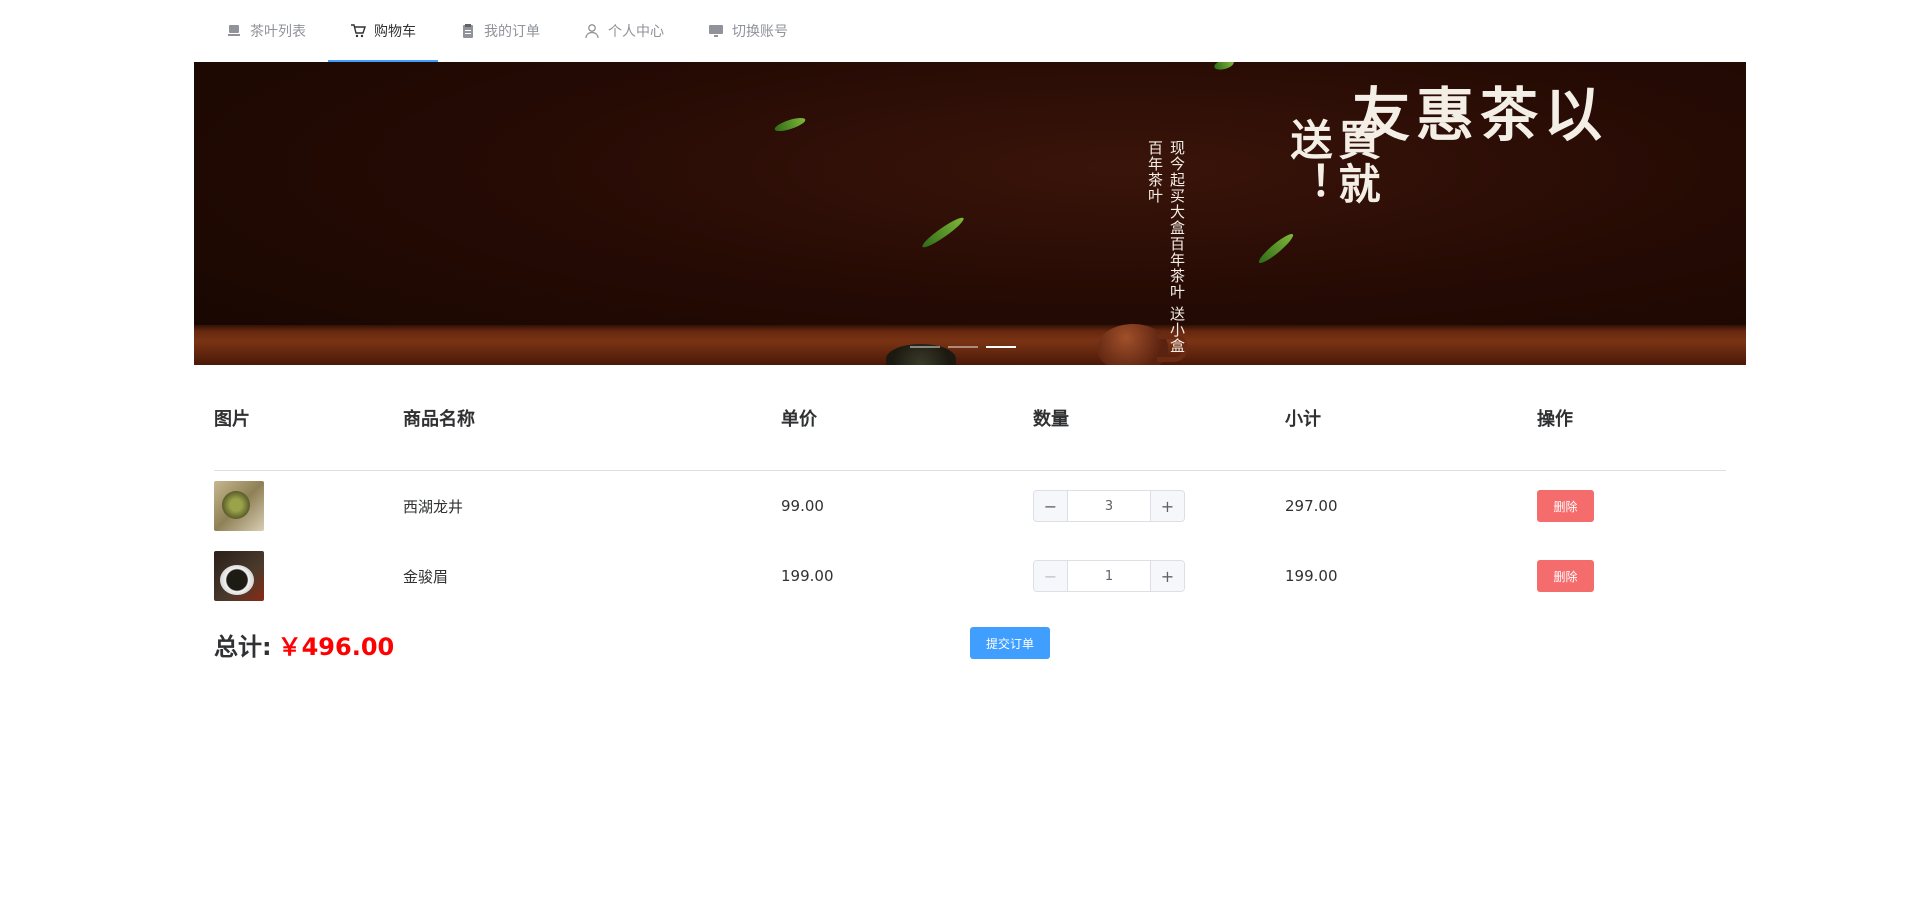 This screenshot has height=911, width=1920. I want to click on header-name: 商品名称, so click(439, 419).